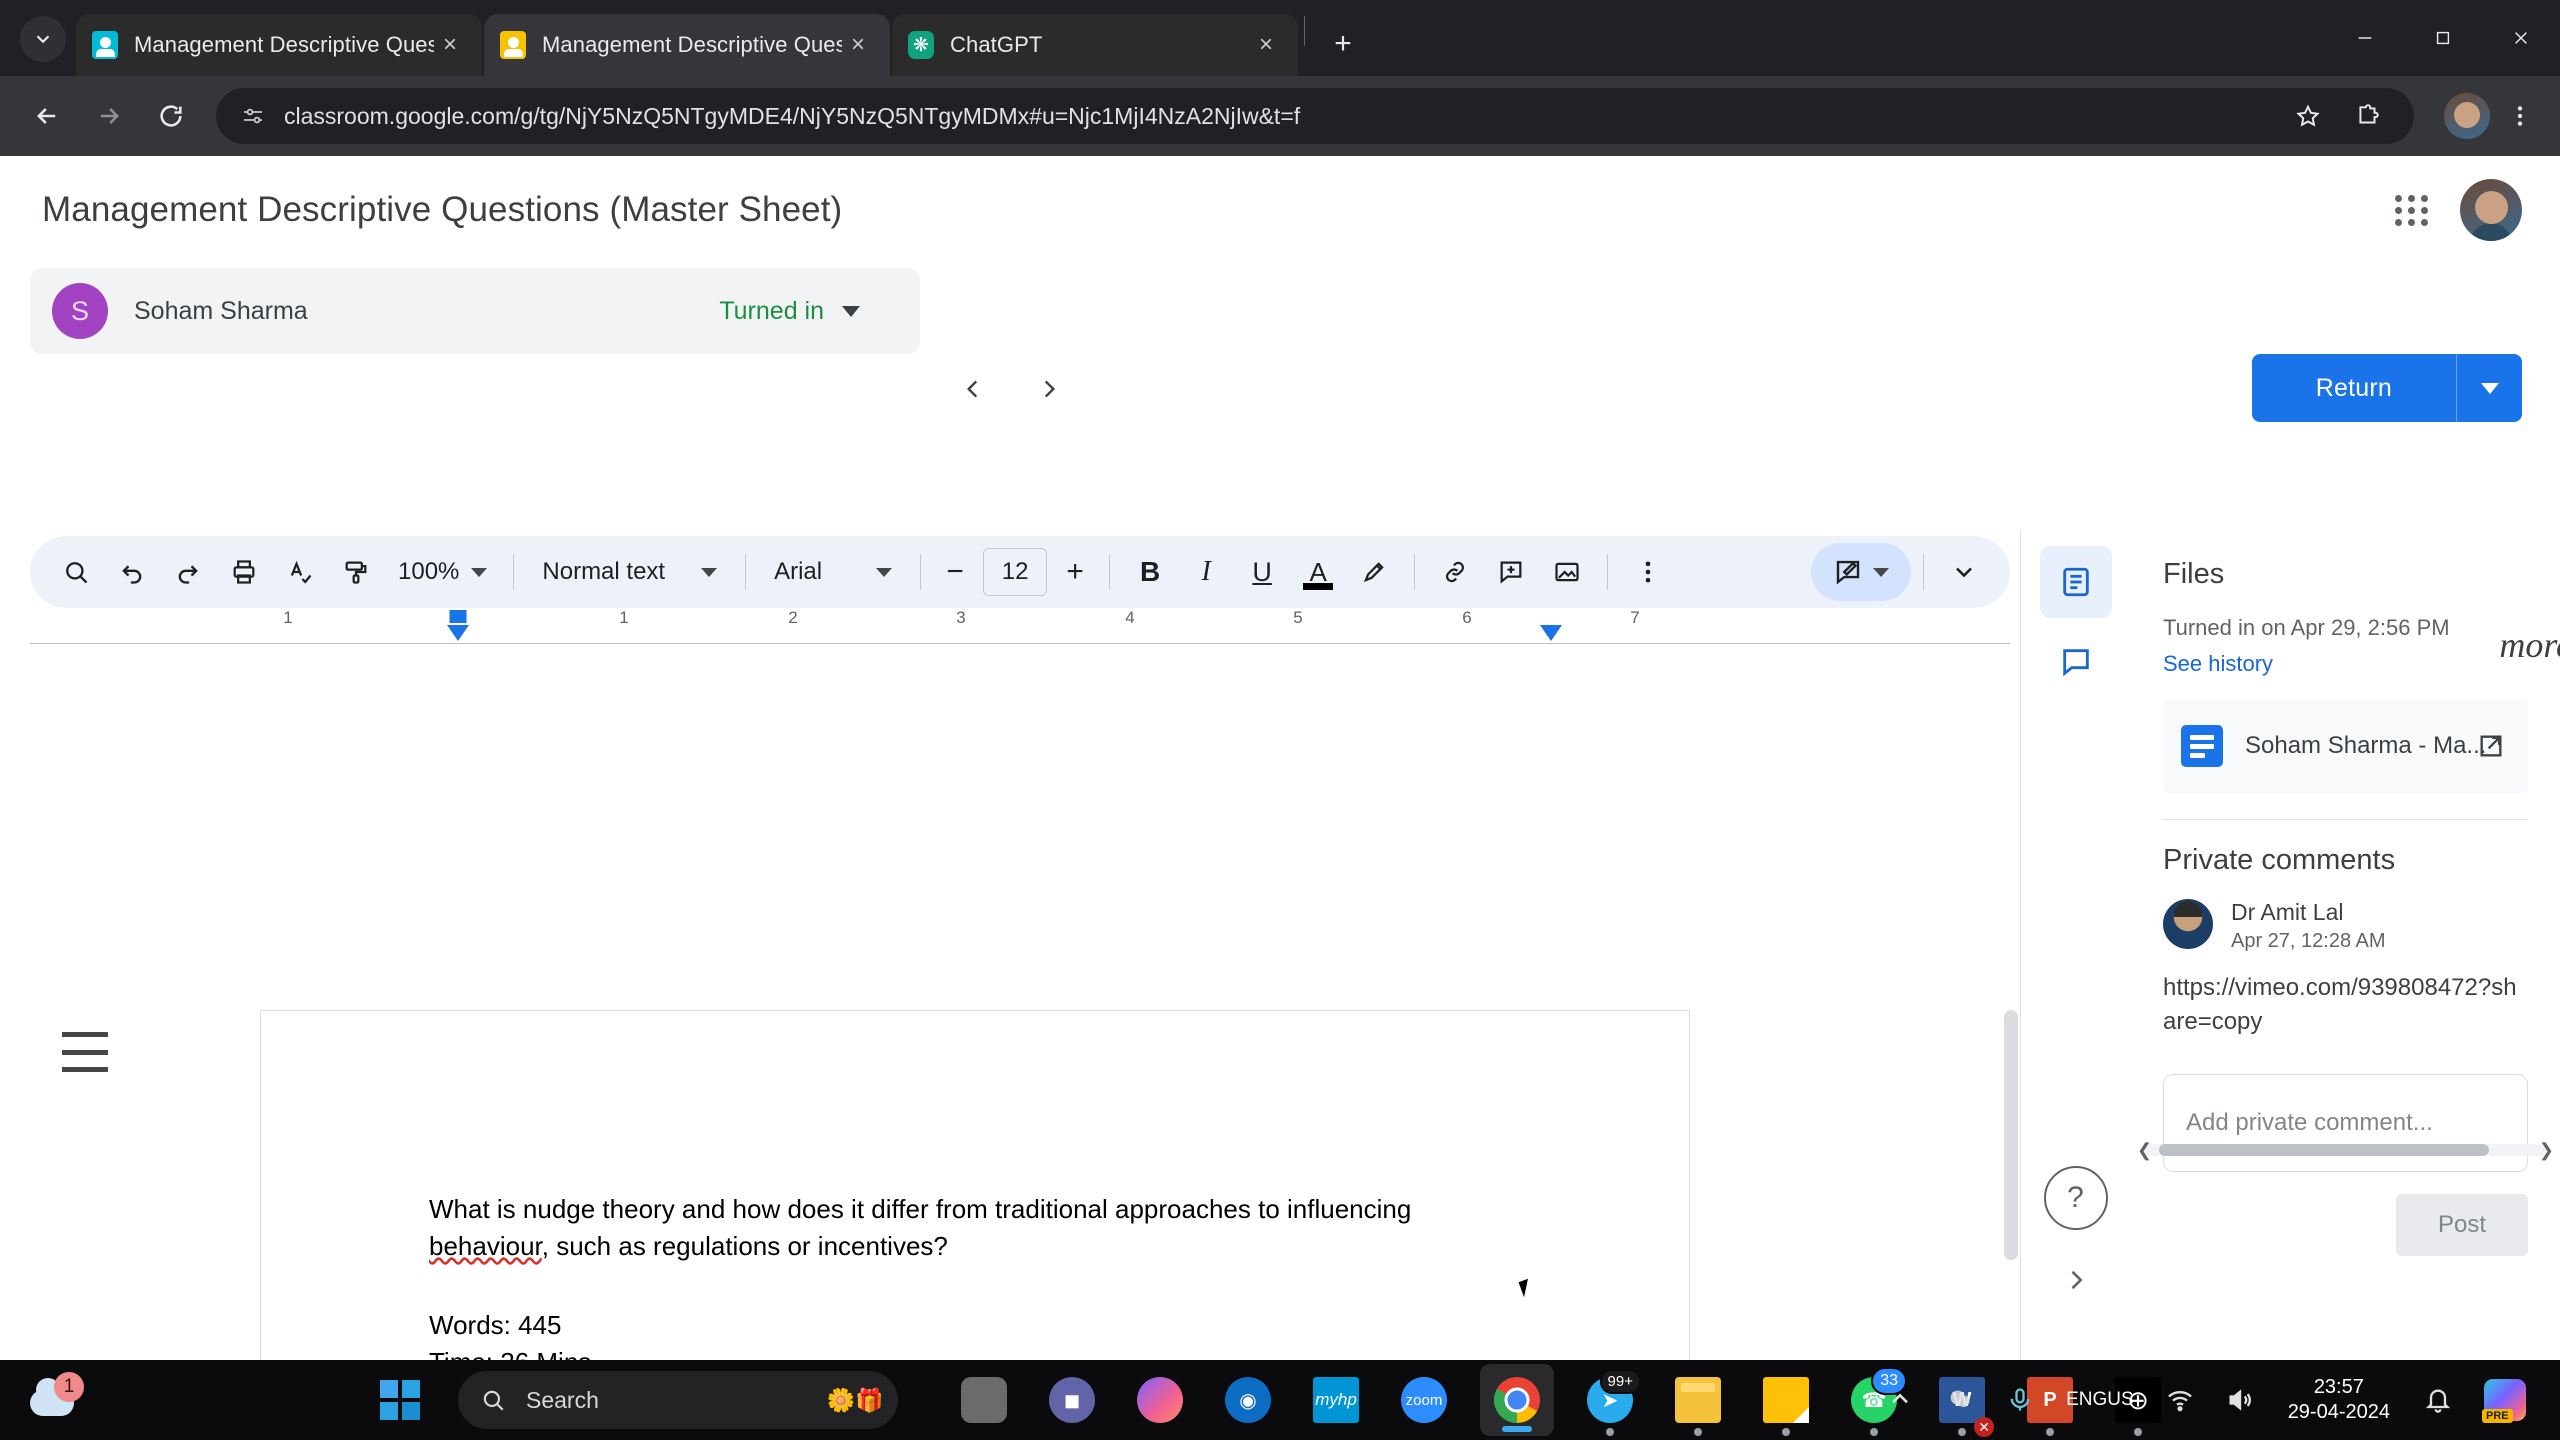 Image resolution: width=2560 pixels, height=1440 pixels. I want to click on close-window-icon, so click(2521, 38).